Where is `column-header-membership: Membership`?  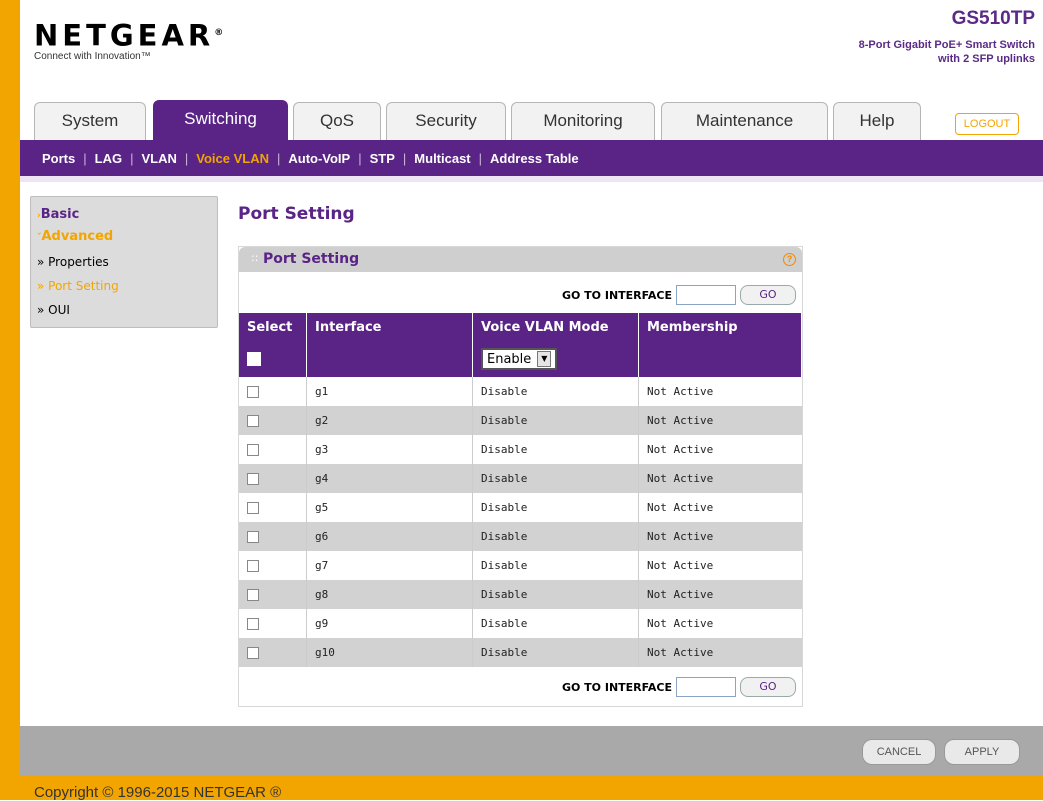 column-header-membership: Membership is located at coordinates (720, 327).